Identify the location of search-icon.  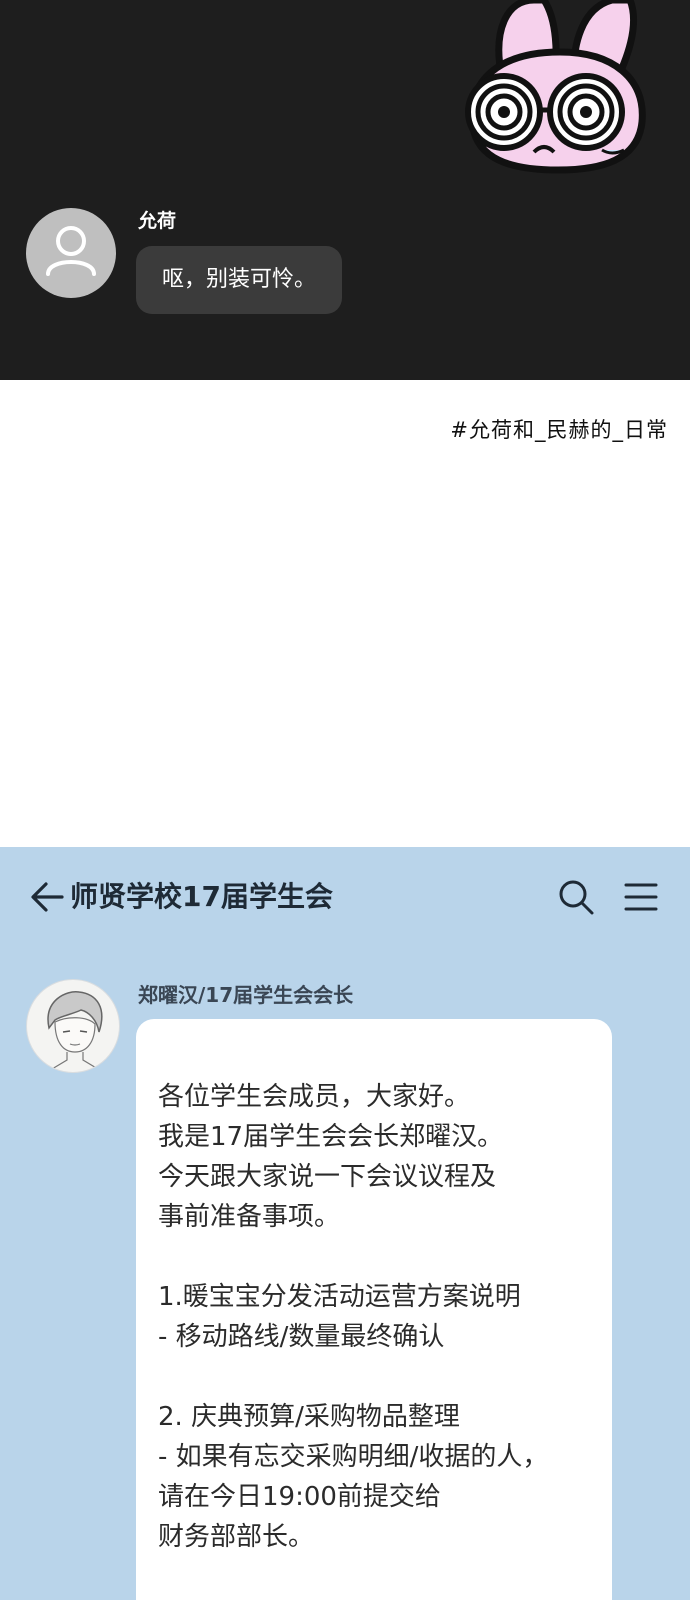
(576, 897).